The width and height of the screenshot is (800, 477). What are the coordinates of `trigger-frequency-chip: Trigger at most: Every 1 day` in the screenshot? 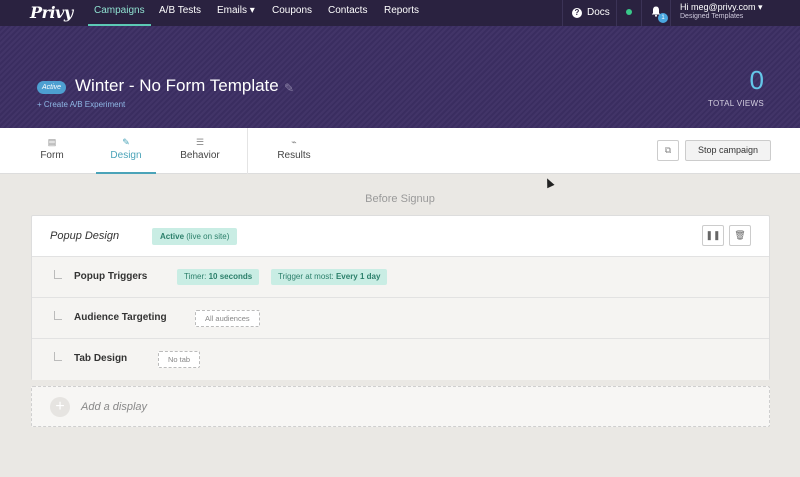 It's located at (329, 277).